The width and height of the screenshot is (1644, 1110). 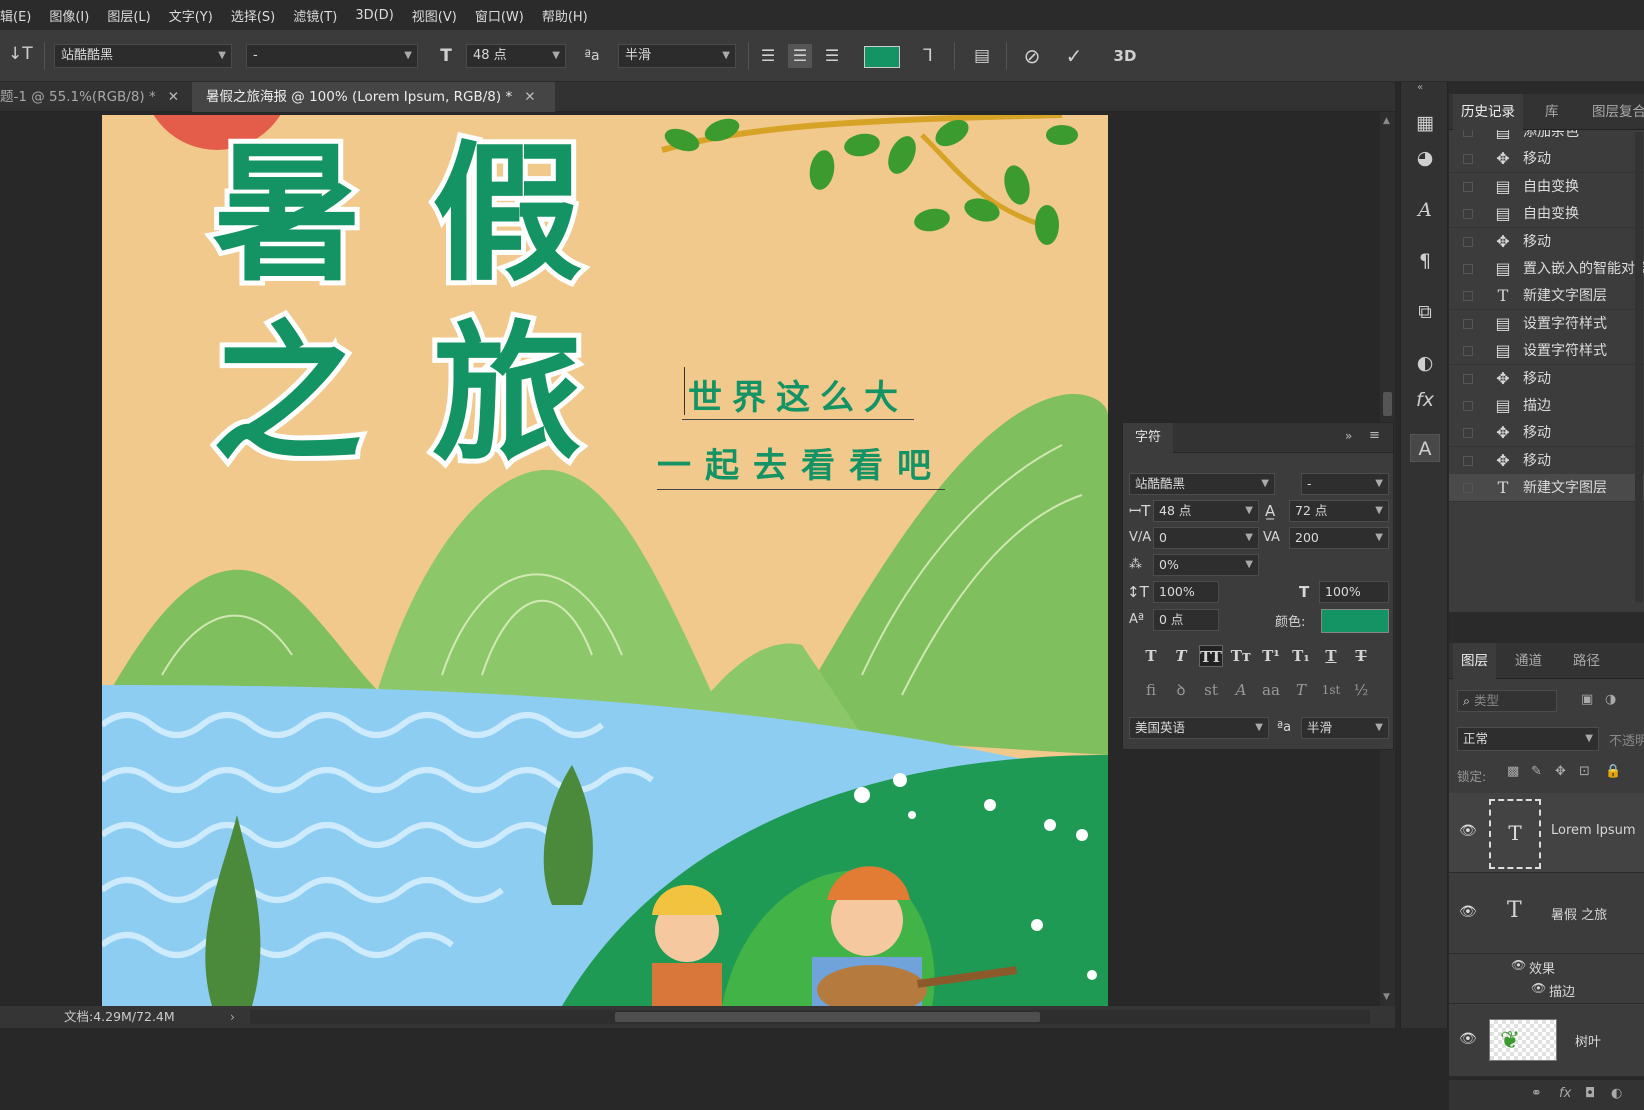 What do you see at coordinates (1199, 728) in the screenshot?
I see `language-select: 美国英语 ▼` at bounding box center [1199, 728].